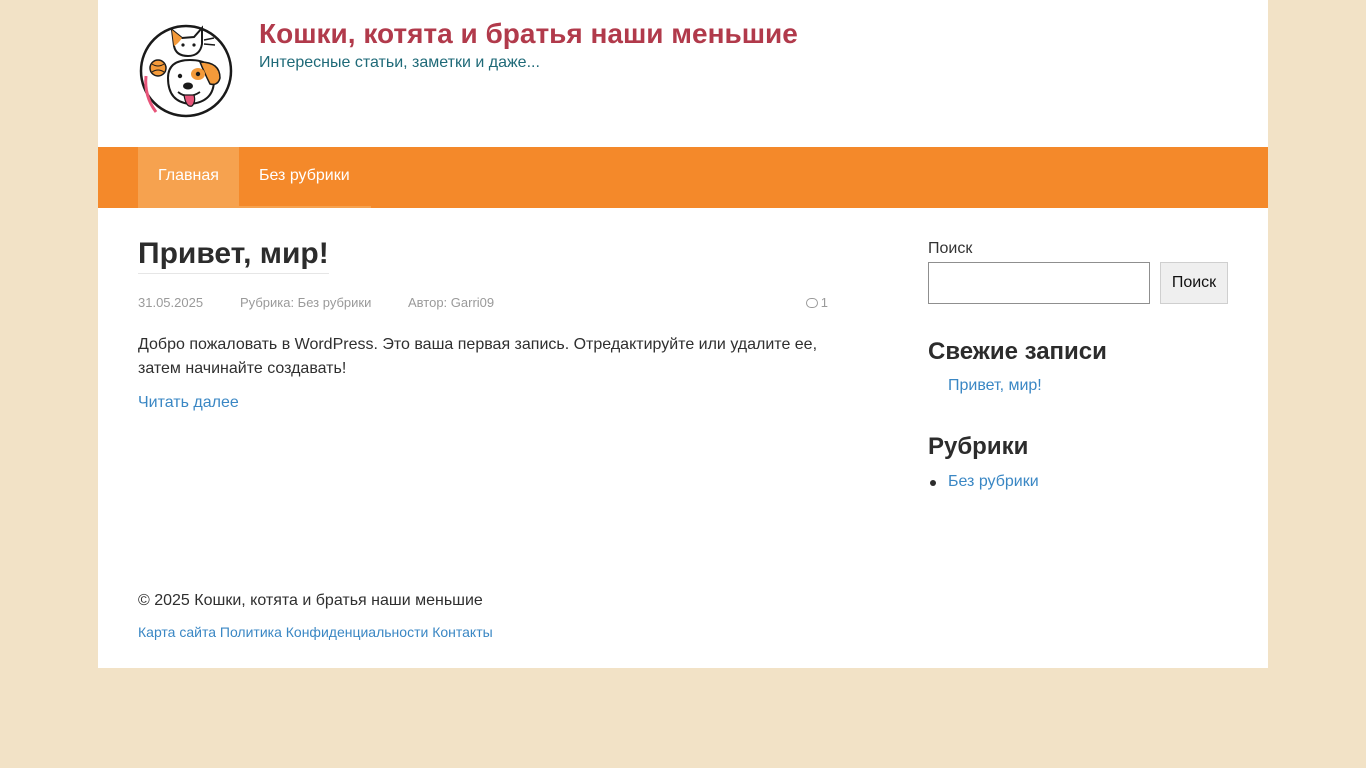 The width and height of the screenshot is (1366, 768). What do you see at coordinates (188, 177) in the screenshot?
I see `nav-item-home: Главная` at bounding box center [188, 177].